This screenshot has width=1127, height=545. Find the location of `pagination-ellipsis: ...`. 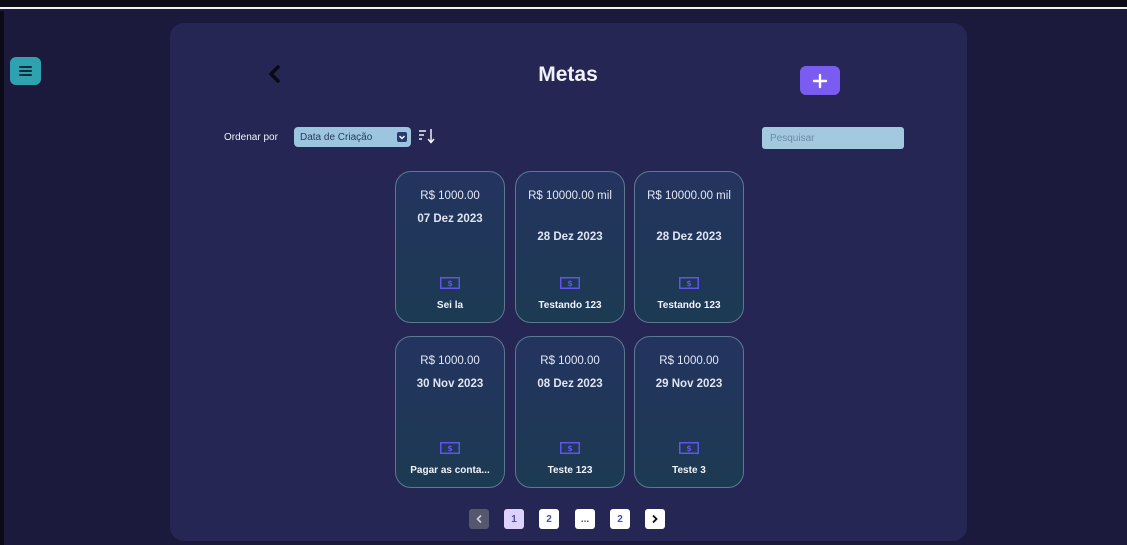

pagination-ellipsis: ... is located at coordinates (585, 519).